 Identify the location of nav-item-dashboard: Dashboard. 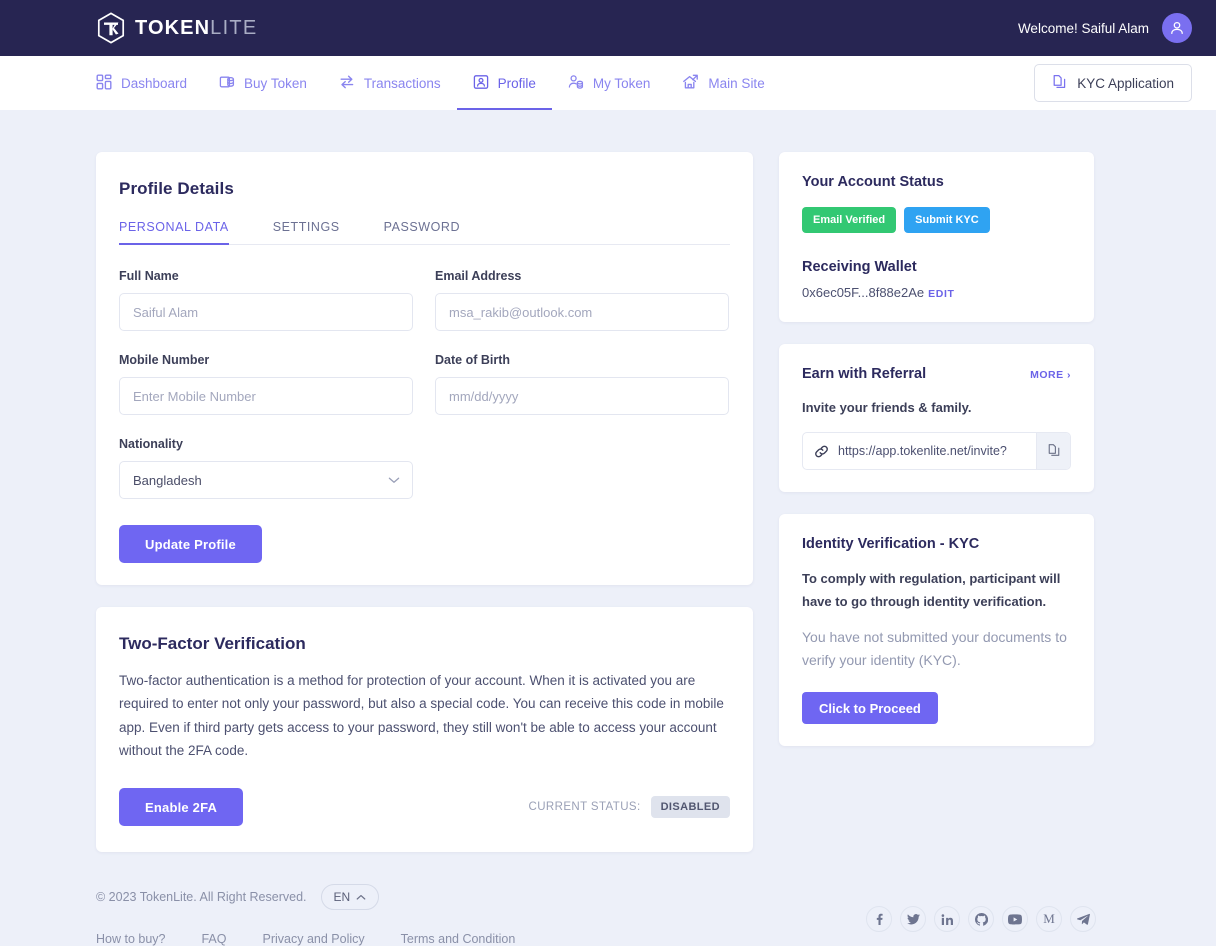
(149, 83).